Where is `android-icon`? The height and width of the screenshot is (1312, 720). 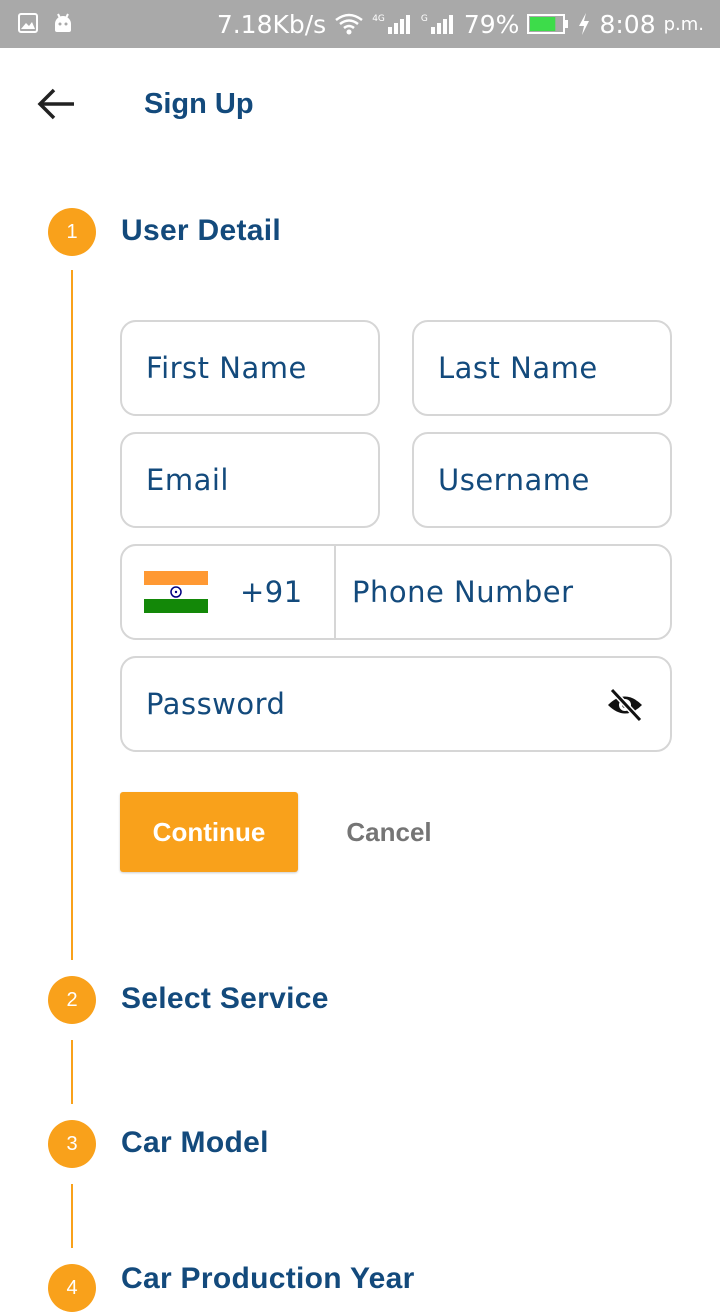 android-icon is located at coordinates (63, 22).